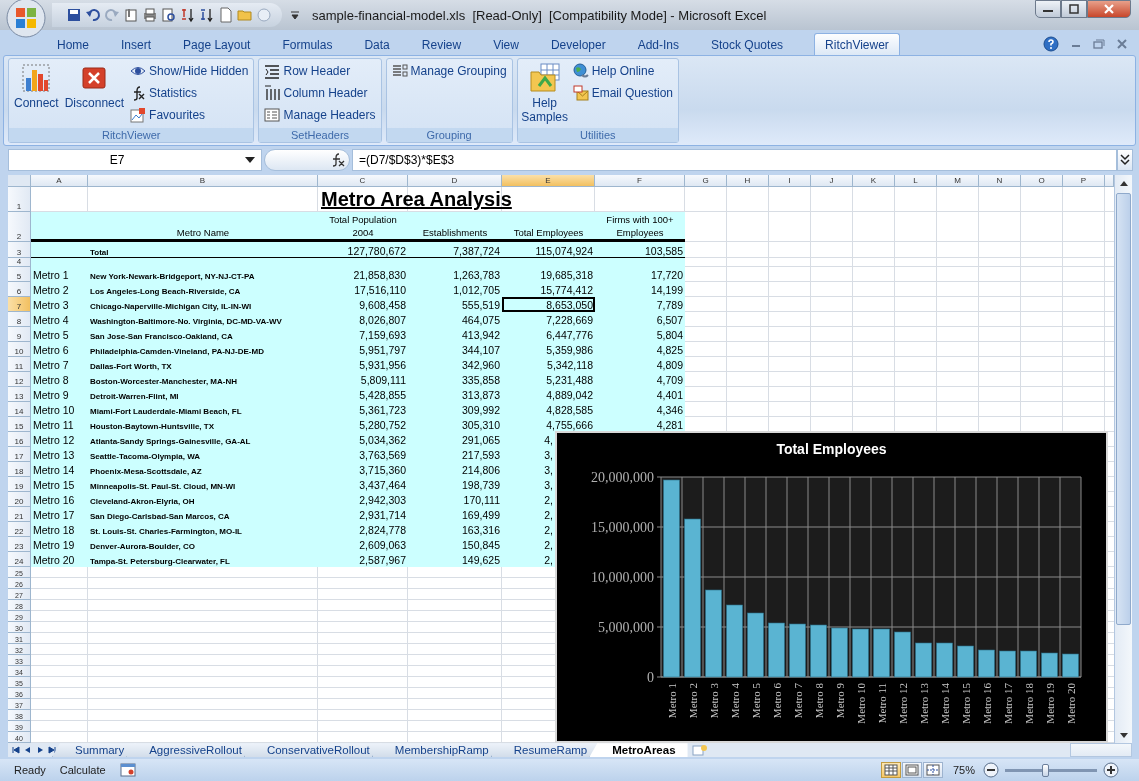  What do you see at coordinates (59, 395) in the screenshot?
I see `table-cell: Metro 9` at bounding box center [59, 395].